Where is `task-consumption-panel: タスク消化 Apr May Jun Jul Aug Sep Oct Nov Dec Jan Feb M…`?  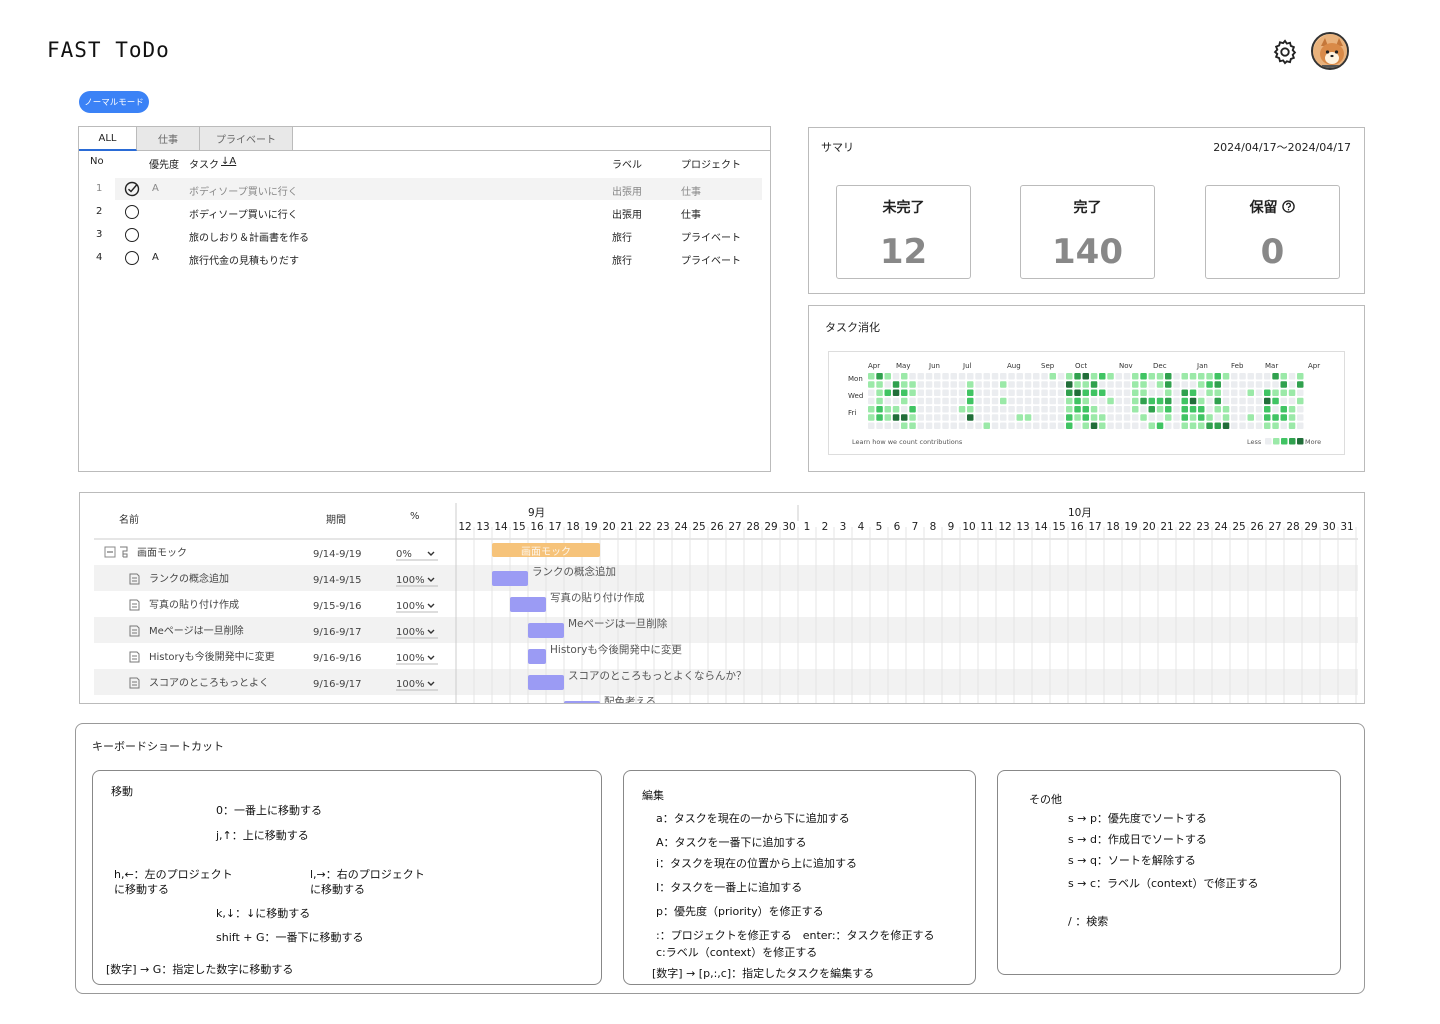 task-consumption-panel: タスク消化 Apr May Jun Jul Aug Sep Oct Nov Dec Jan Feb M… is located at coordinates (1086, 388).